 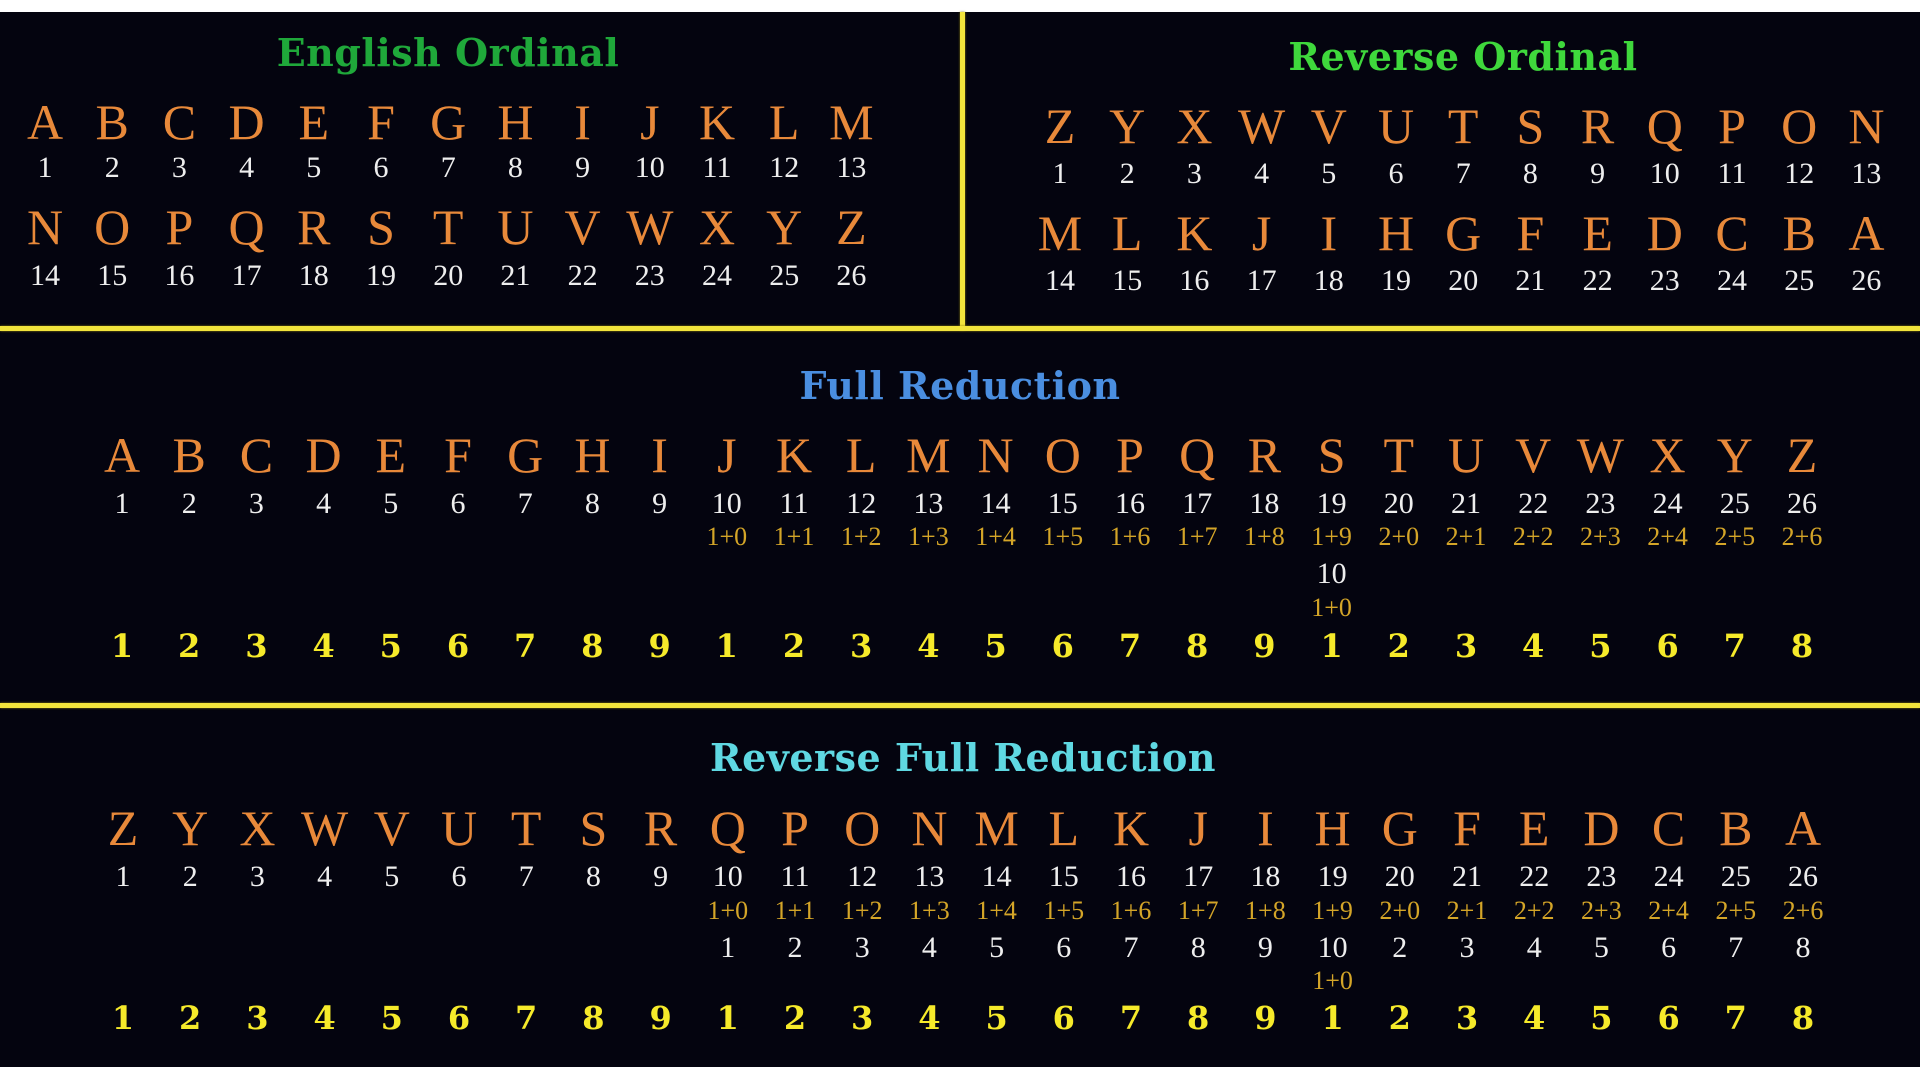 I want to click on digit-sum-cell: 1+1, so click(x=795, y=910).